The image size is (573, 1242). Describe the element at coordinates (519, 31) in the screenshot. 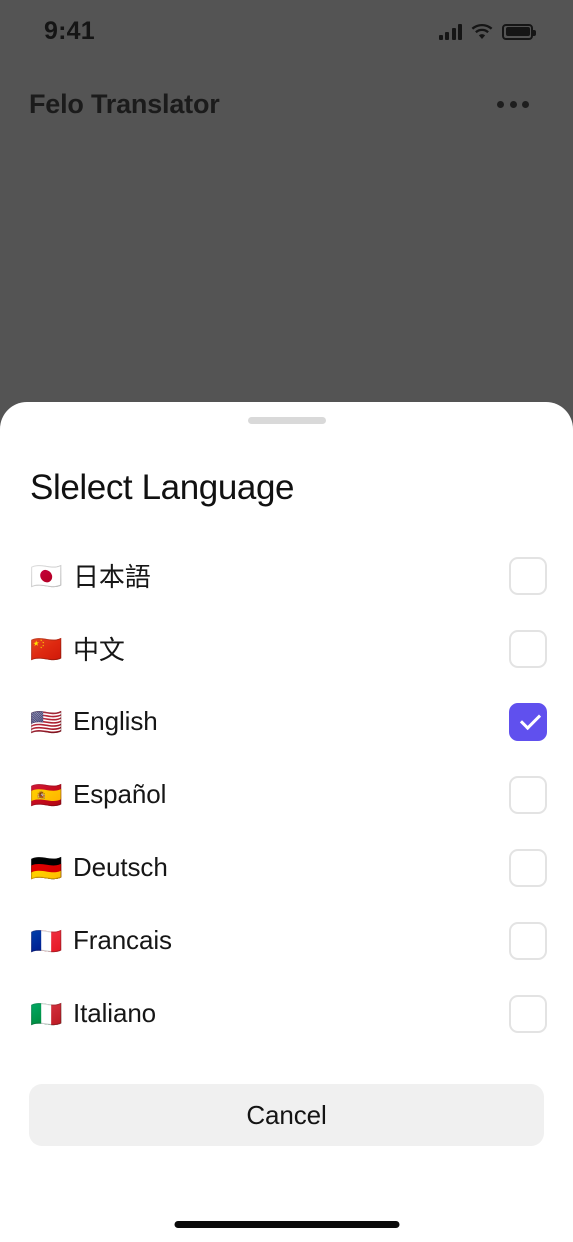

I see `battery-full-icon` at that location.